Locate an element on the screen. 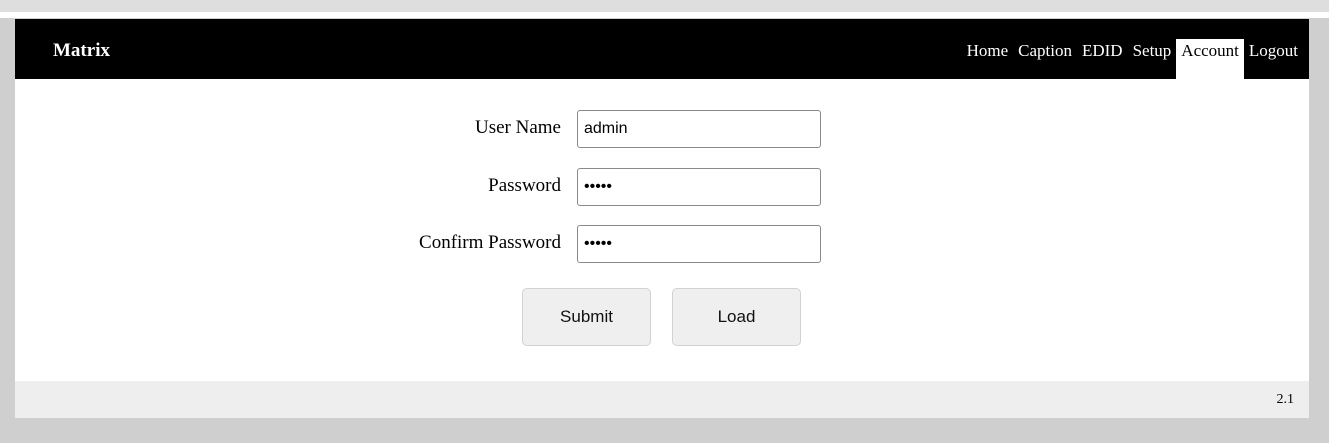 Image resolution: width=1329 pixels, height=443 pixels. confirm-password-label: Confirm Password is located at coordinates (490, 242).